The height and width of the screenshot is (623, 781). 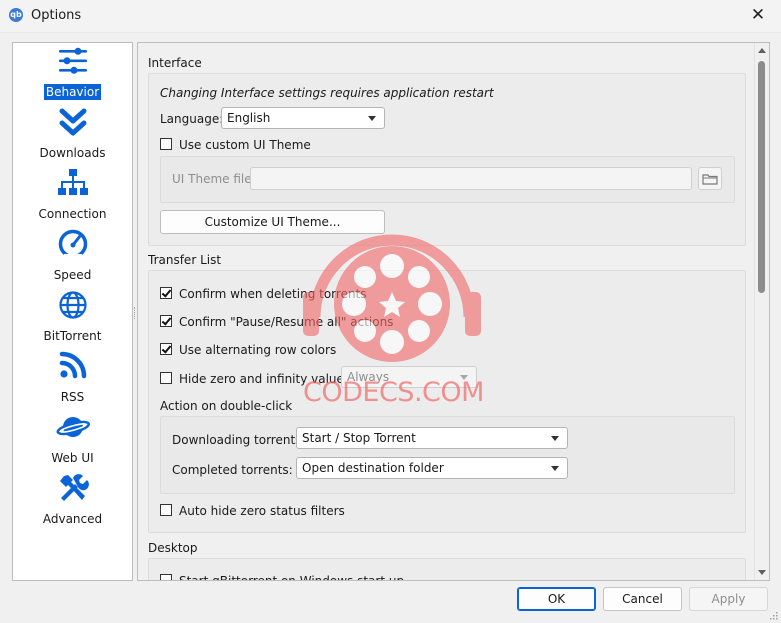 I want to click on sidebar-item-label: Speed, so click(x=72, y=275).